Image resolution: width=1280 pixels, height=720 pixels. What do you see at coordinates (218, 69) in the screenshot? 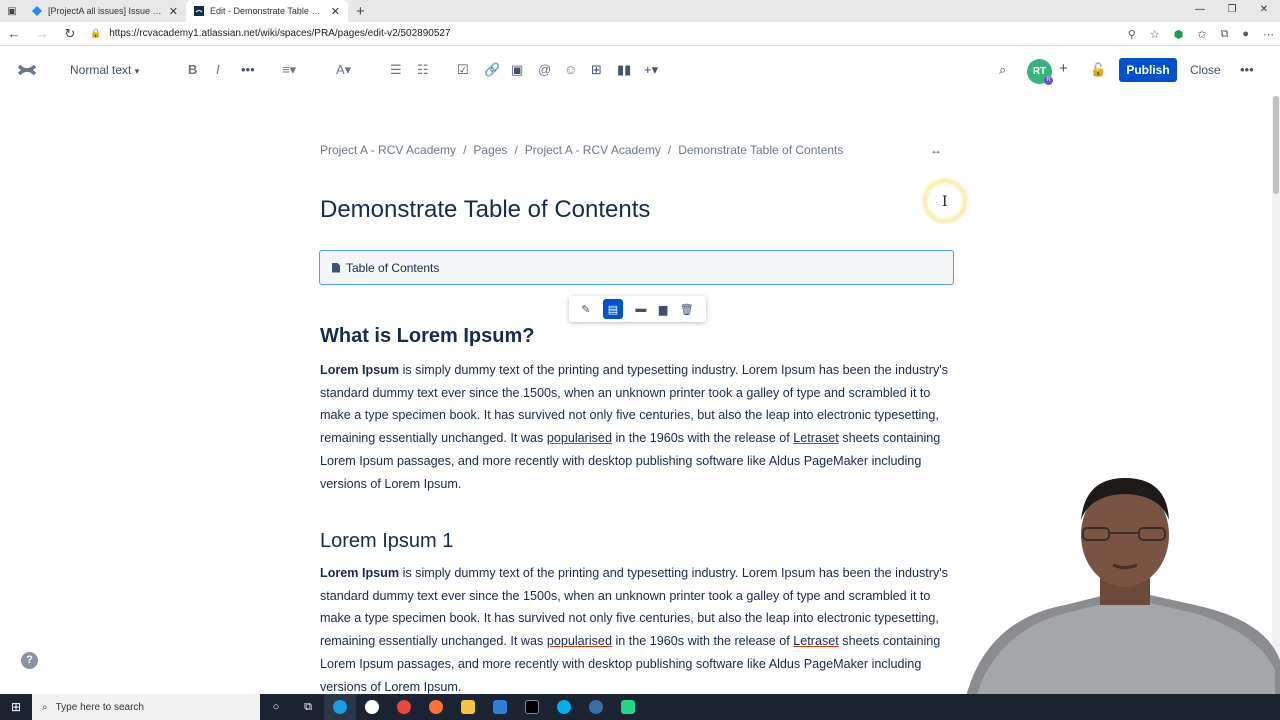
I see `italic-icon: I` at bounding box center [218, 69].